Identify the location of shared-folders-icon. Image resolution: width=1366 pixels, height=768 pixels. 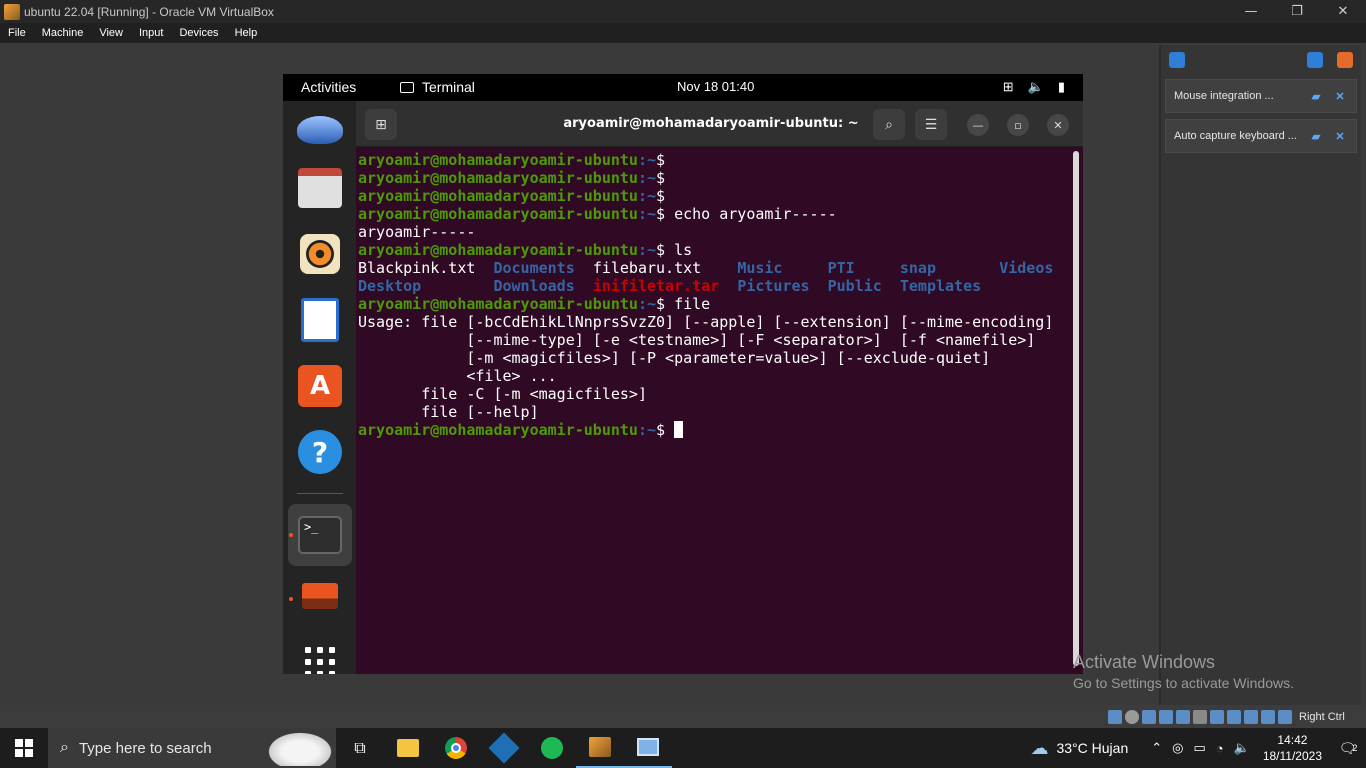
(1200, 717).